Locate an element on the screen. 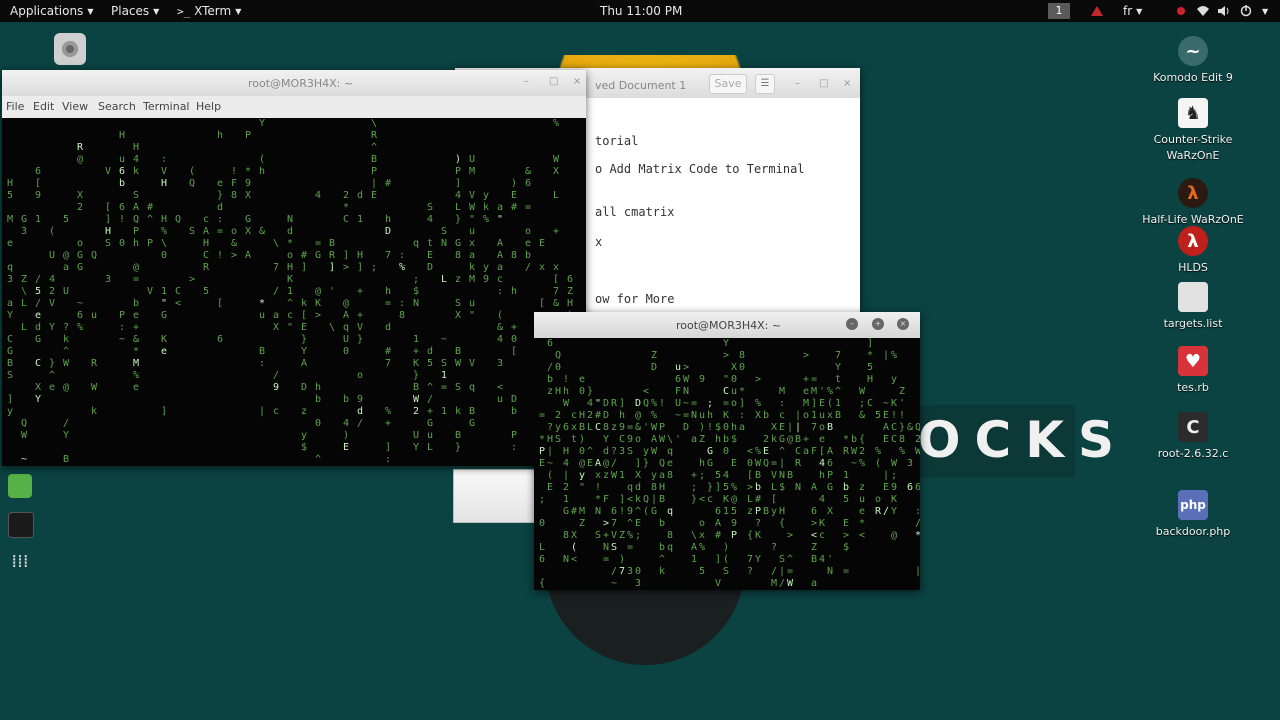  matrix-column: : % : 8 is located at coordinates (402, 285).